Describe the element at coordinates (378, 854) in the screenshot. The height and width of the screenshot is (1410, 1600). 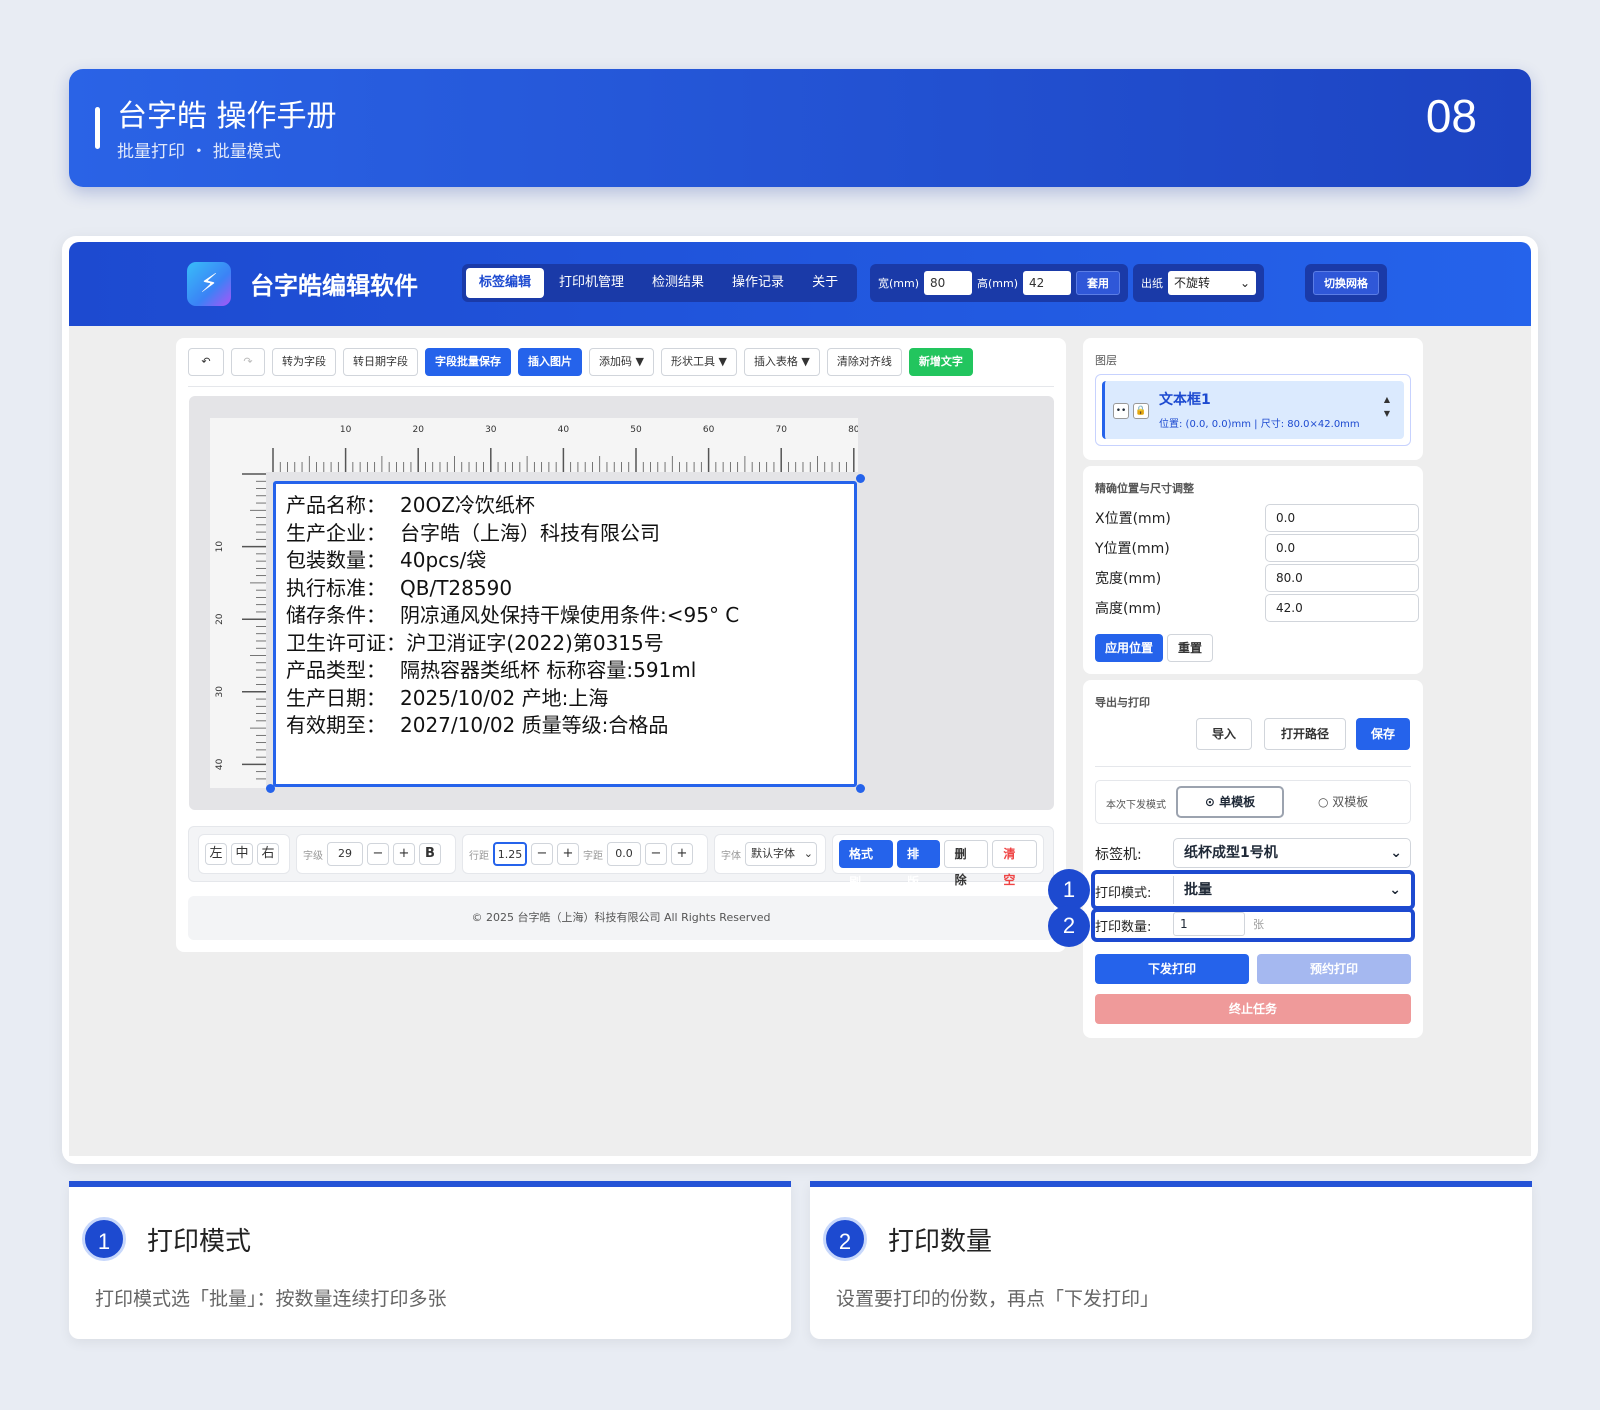
I see `font-size-minus-button: −` at that location.